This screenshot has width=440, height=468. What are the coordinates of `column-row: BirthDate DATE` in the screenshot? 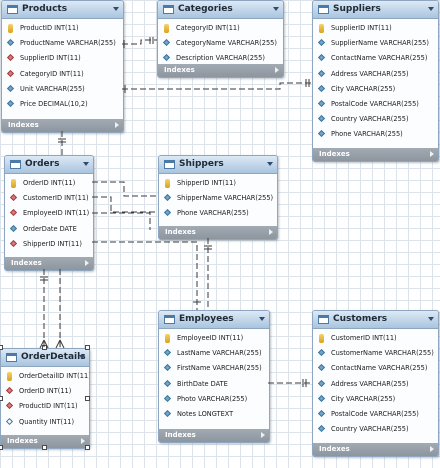 It's located at (214, 384).